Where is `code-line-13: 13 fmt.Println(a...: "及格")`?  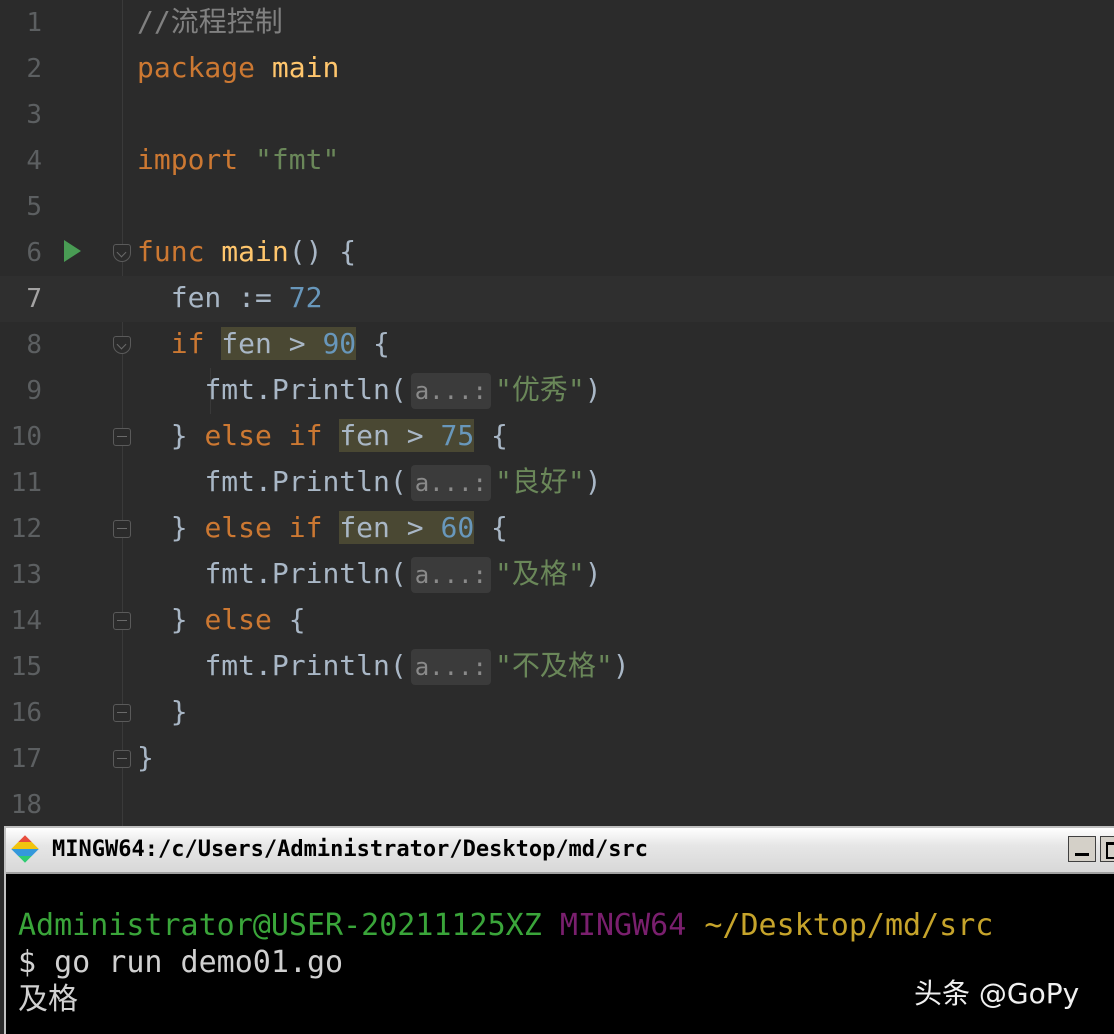 code-line-13: 13 fmt.Println(a...: "及格") is located at coordinates (557, 575).